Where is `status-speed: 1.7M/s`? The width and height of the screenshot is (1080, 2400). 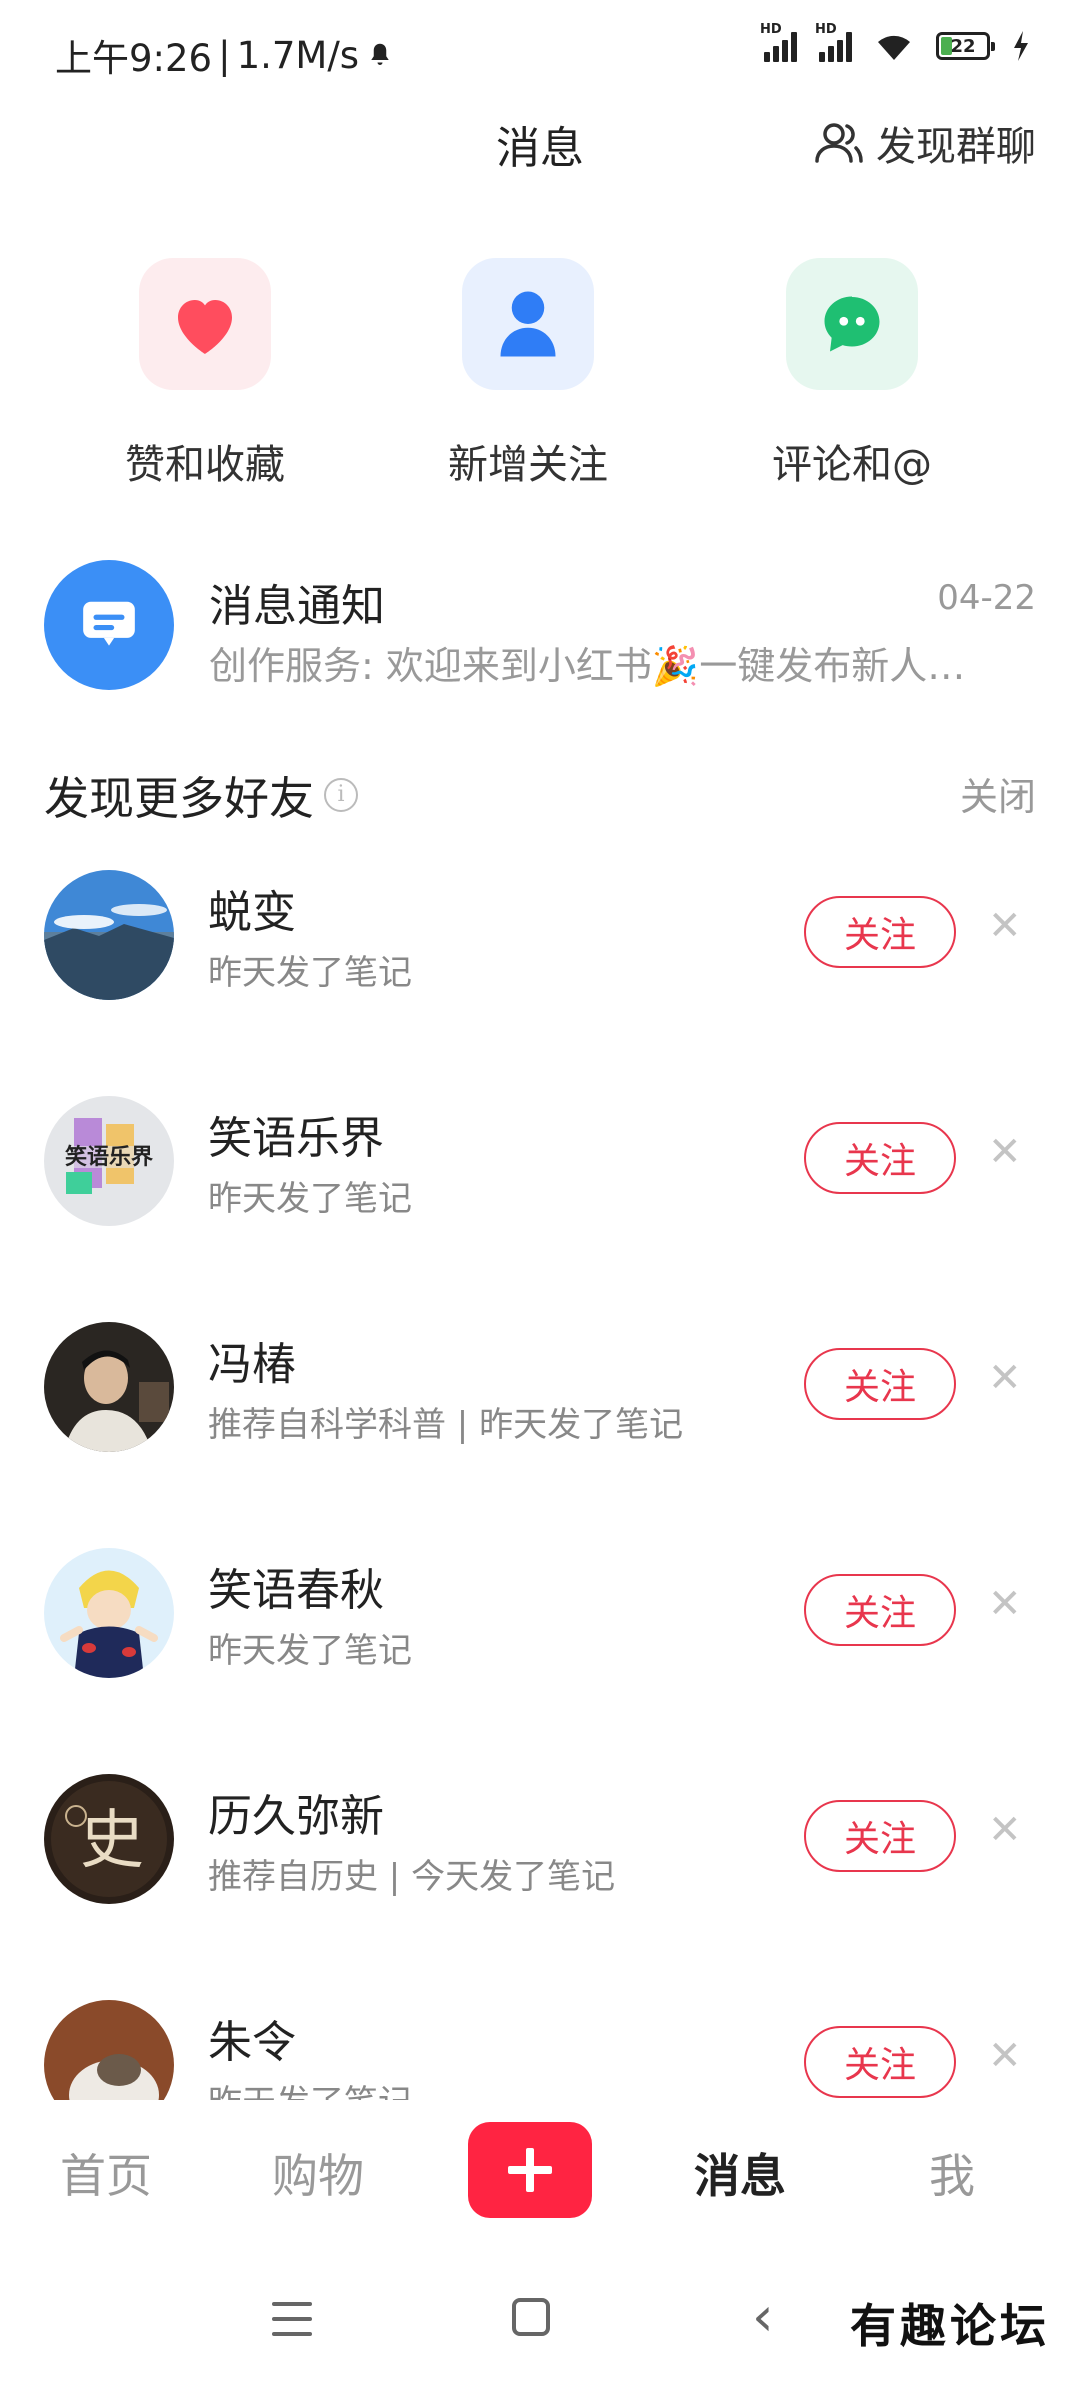
status-speed: 1.7M/s is located at coordinates (298, 55).